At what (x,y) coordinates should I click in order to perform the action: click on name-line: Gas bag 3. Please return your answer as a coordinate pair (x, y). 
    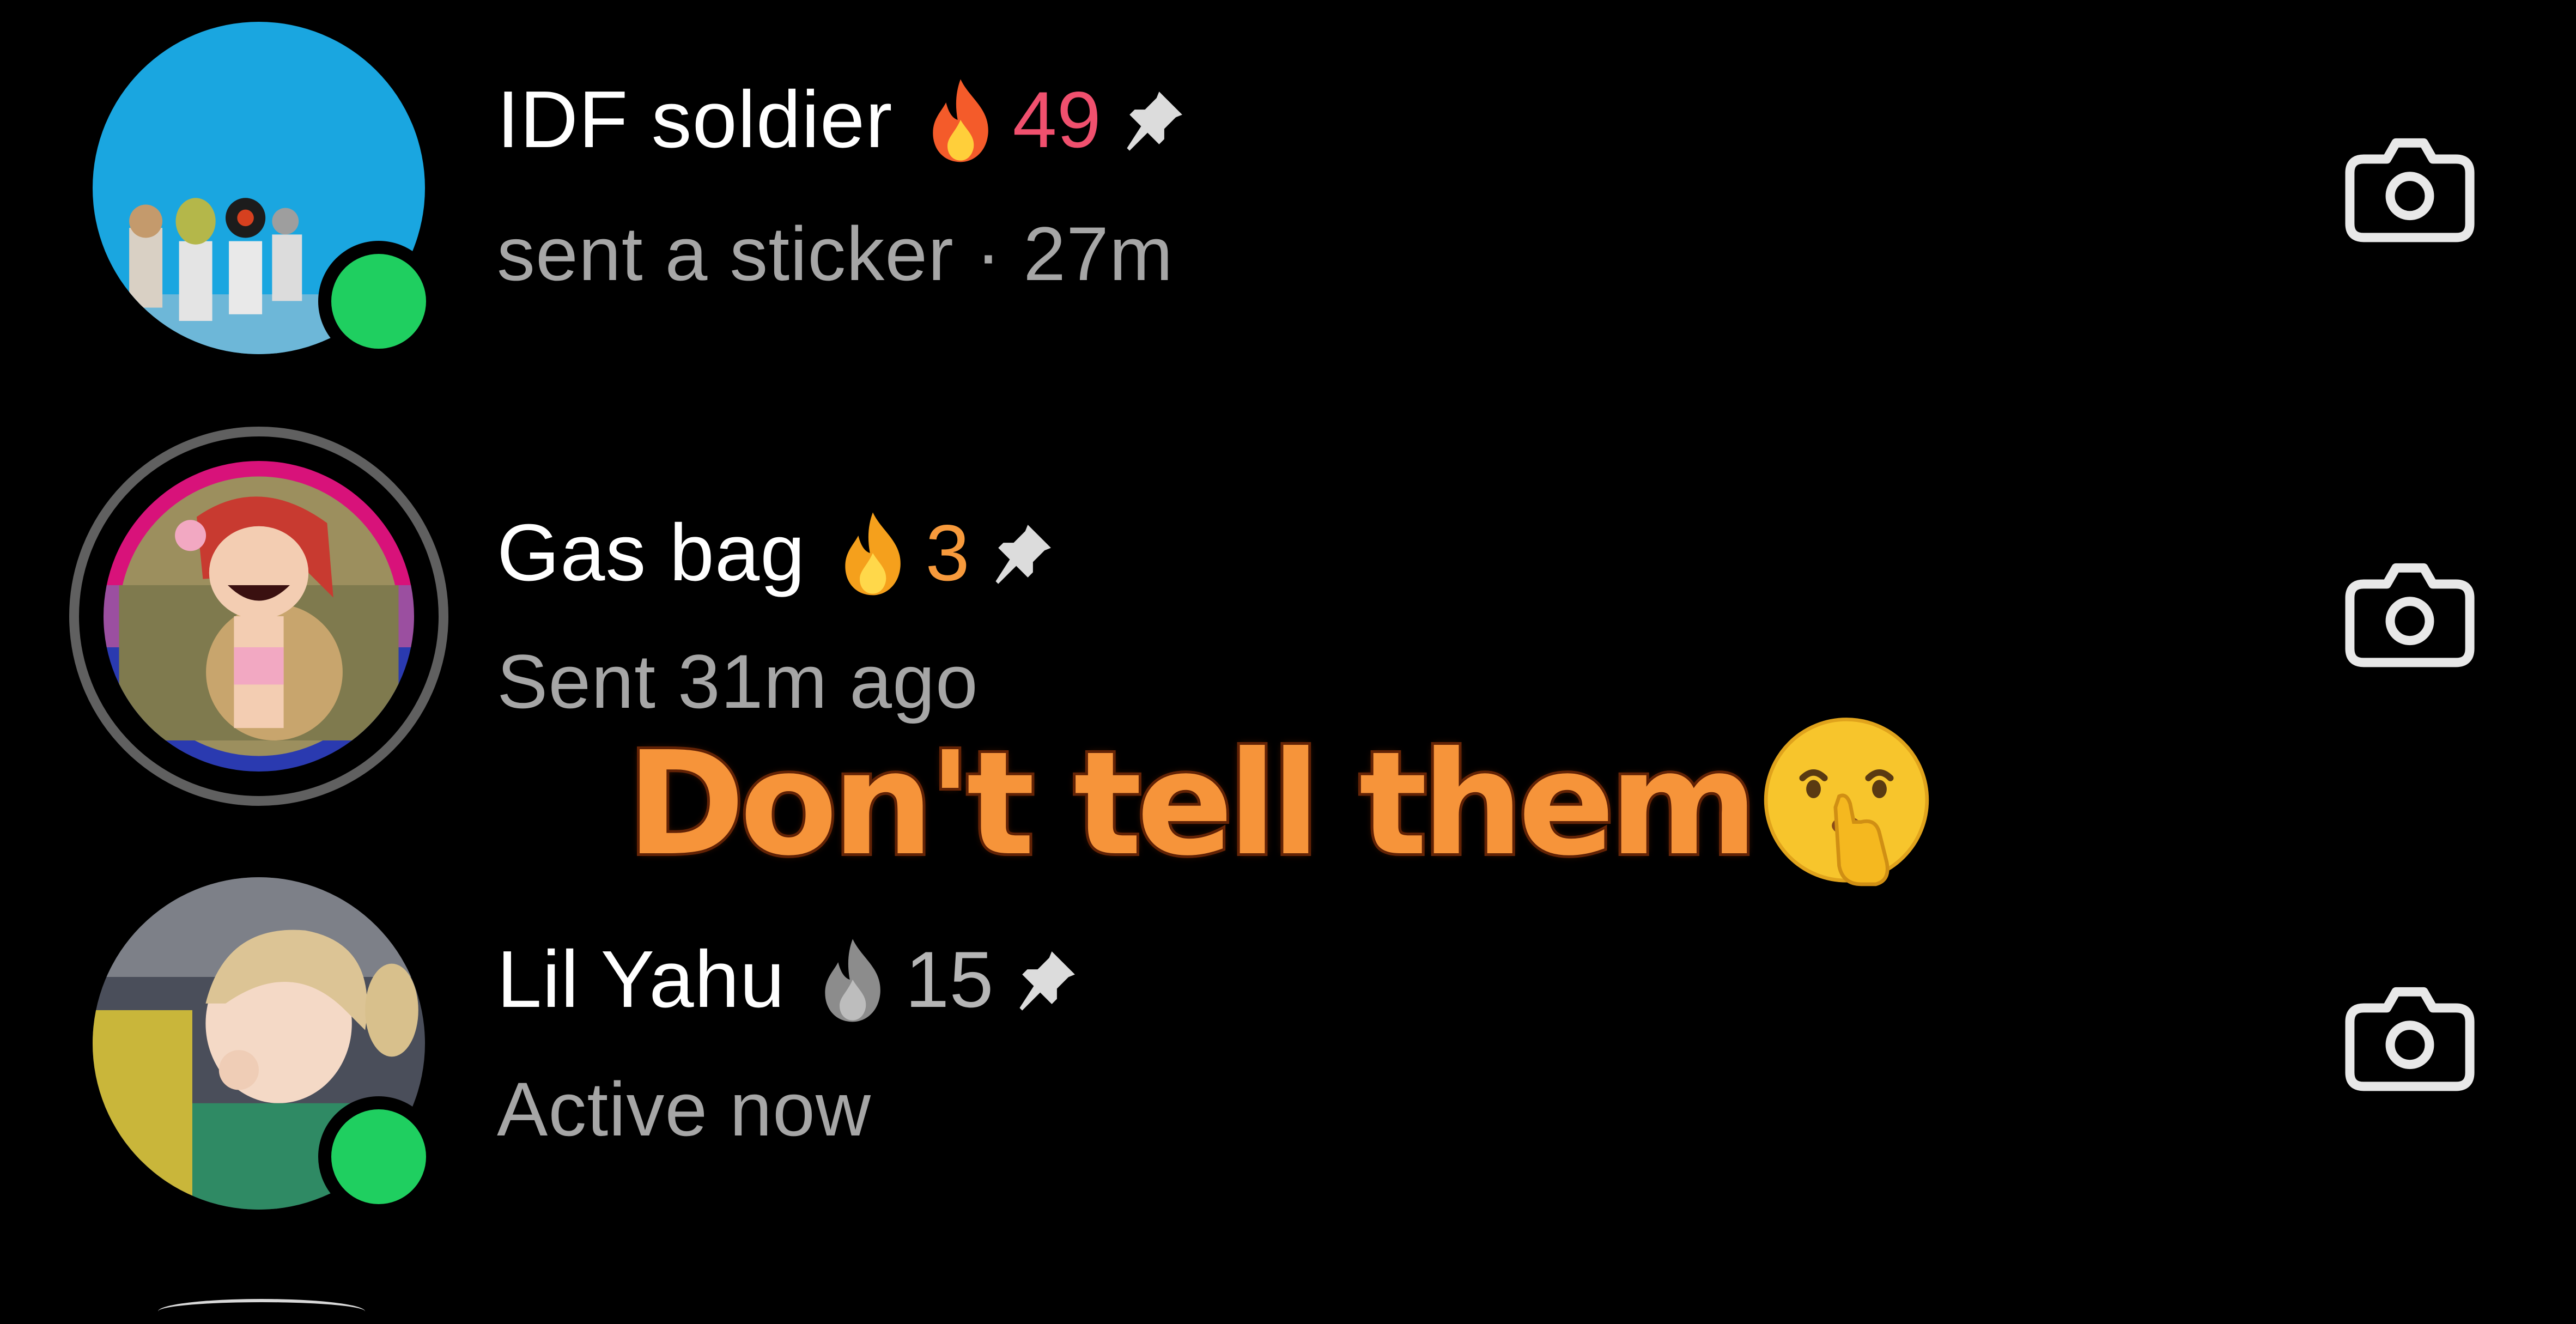
    Looking at the image, I should click on (776, 553).